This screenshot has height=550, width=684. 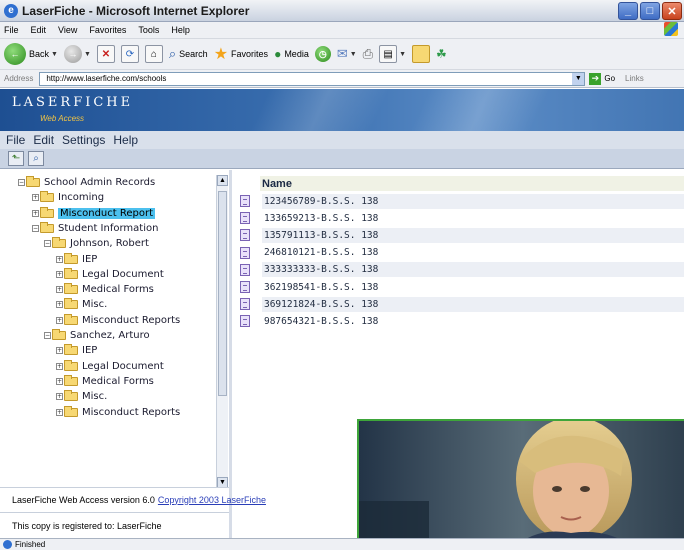 I want to click on document-row: 246810121-B.S.S. 138, so click(x=458, y=253).